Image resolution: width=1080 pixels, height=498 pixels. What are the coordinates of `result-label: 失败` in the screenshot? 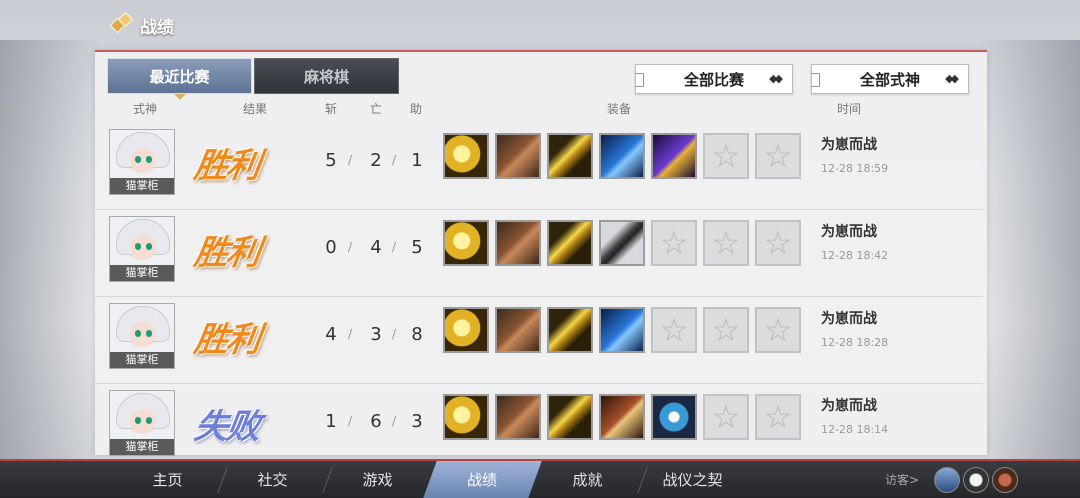 It's located at (226, 427).